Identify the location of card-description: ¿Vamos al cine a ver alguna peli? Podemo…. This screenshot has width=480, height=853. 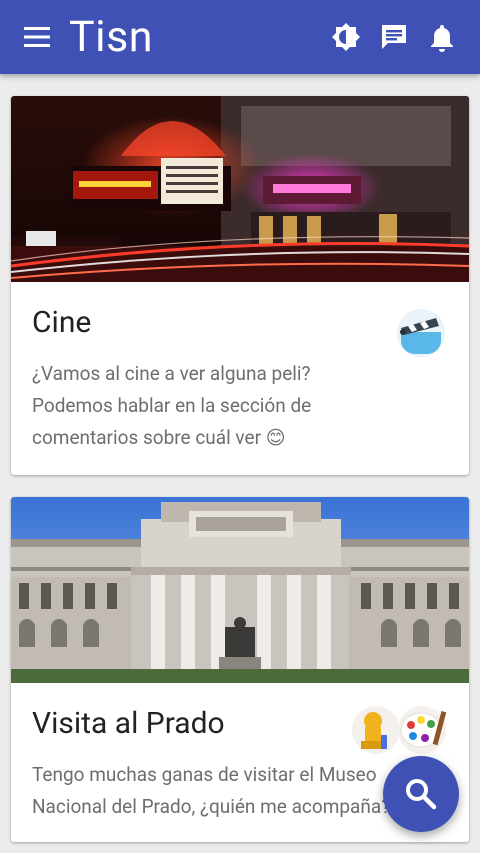
(172, 405).